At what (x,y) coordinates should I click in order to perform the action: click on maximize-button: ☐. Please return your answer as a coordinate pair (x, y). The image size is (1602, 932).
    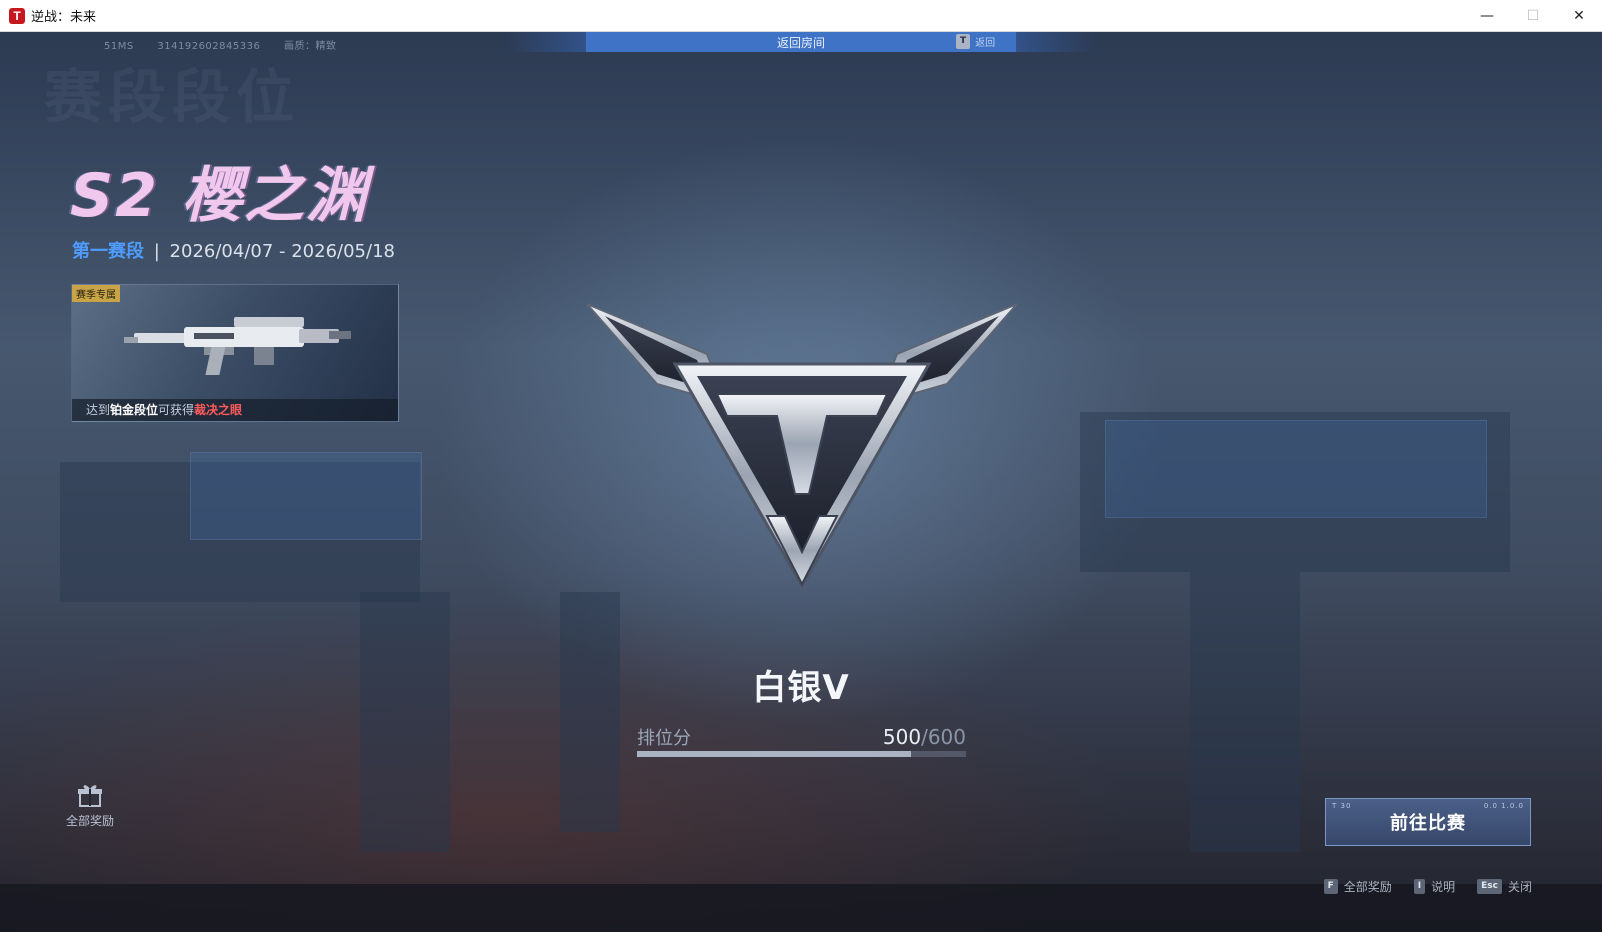
    Looking at the image, I should click on (1533, 15).